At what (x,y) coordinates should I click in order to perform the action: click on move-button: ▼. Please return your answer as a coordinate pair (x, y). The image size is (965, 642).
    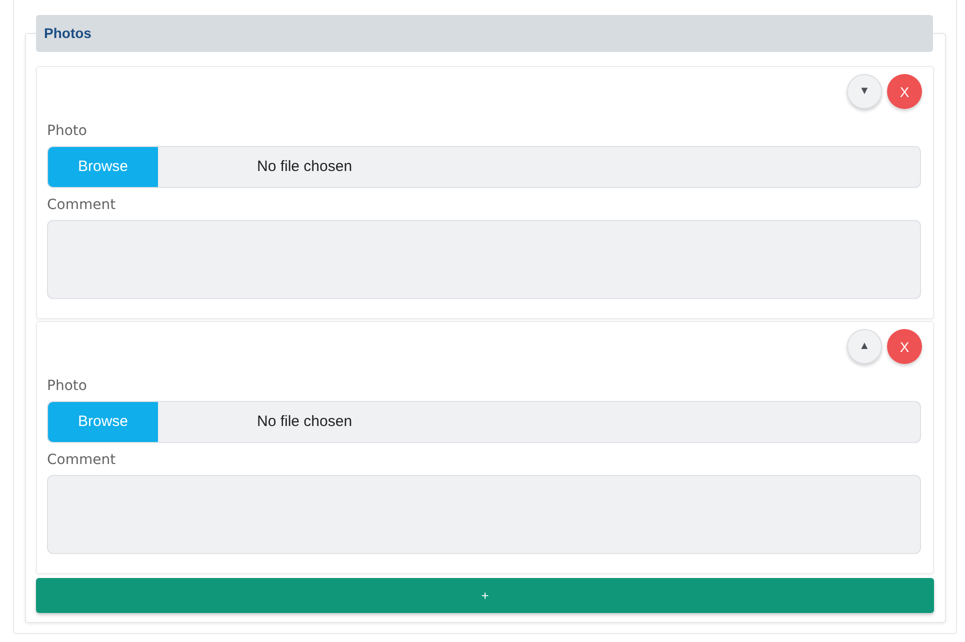
    Looking at the image, I should click on (864, 91).